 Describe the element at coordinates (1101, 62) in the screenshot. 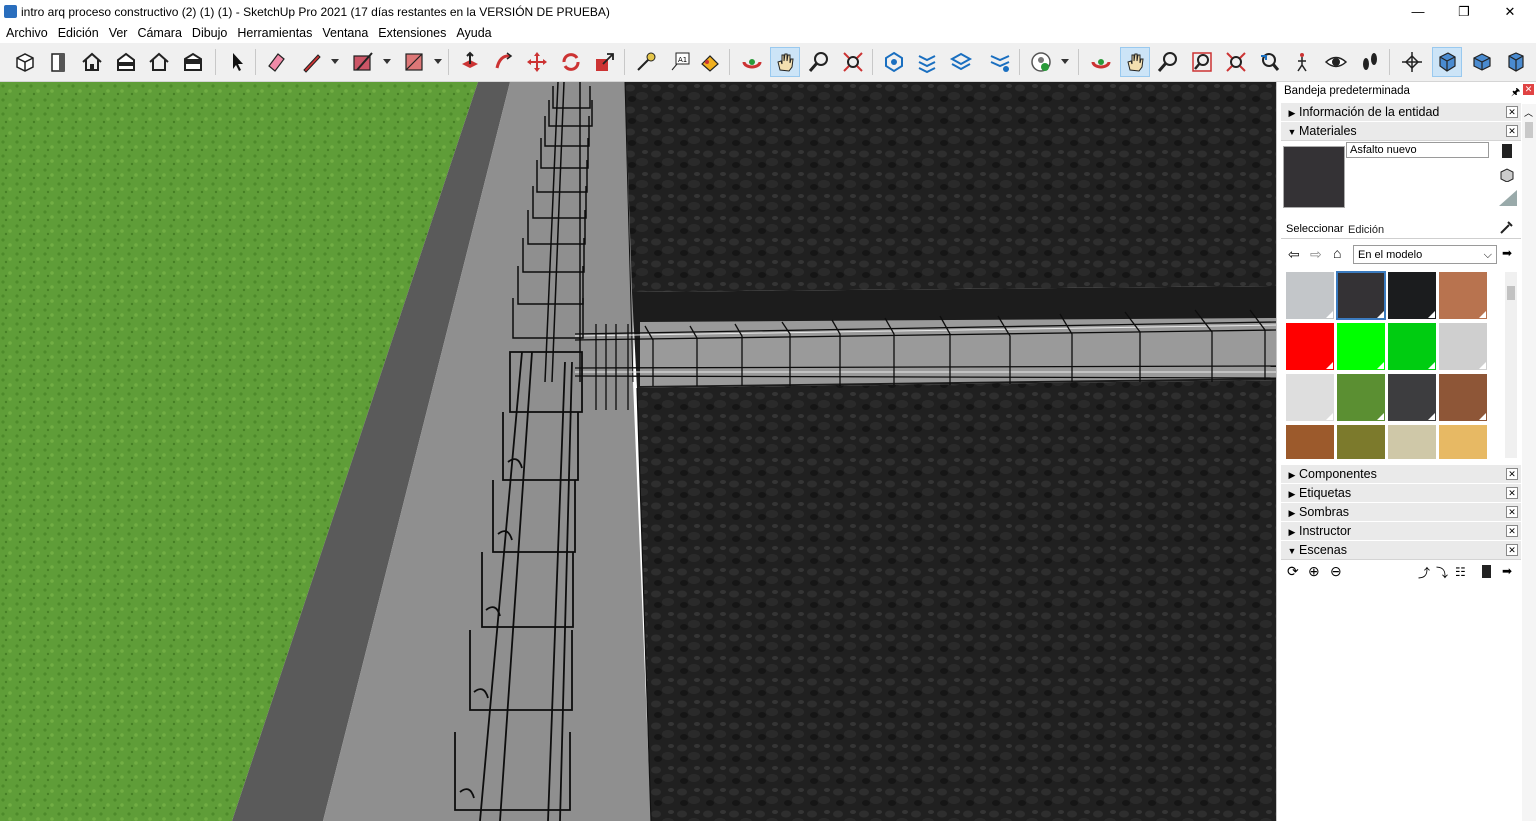

I see `orbit-2-icon` at that location.